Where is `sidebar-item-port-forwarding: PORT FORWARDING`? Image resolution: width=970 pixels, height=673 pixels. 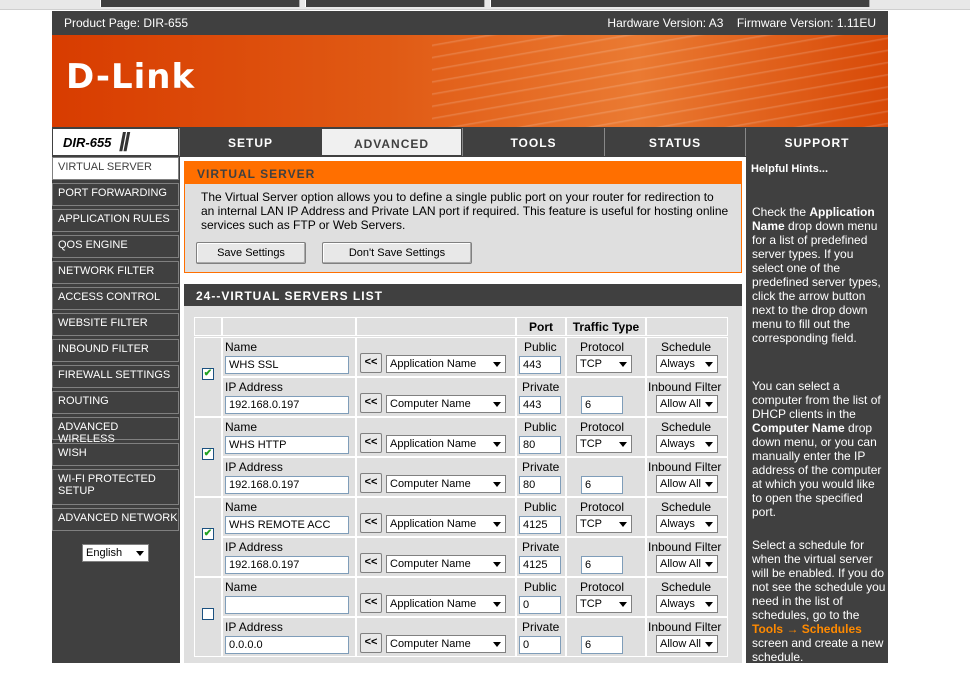 sidebar-item-port-forwarding: PORT FORWARDING is located at coordinates (115, 194).